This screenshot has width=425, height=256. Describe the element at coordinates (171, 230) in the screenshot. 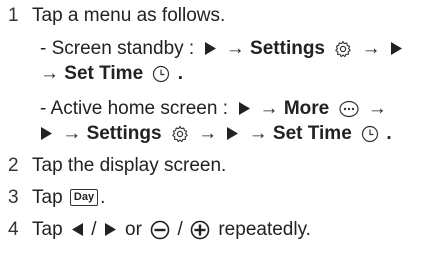

I see `step-text: Tap / or / repeatedly.` at that location.